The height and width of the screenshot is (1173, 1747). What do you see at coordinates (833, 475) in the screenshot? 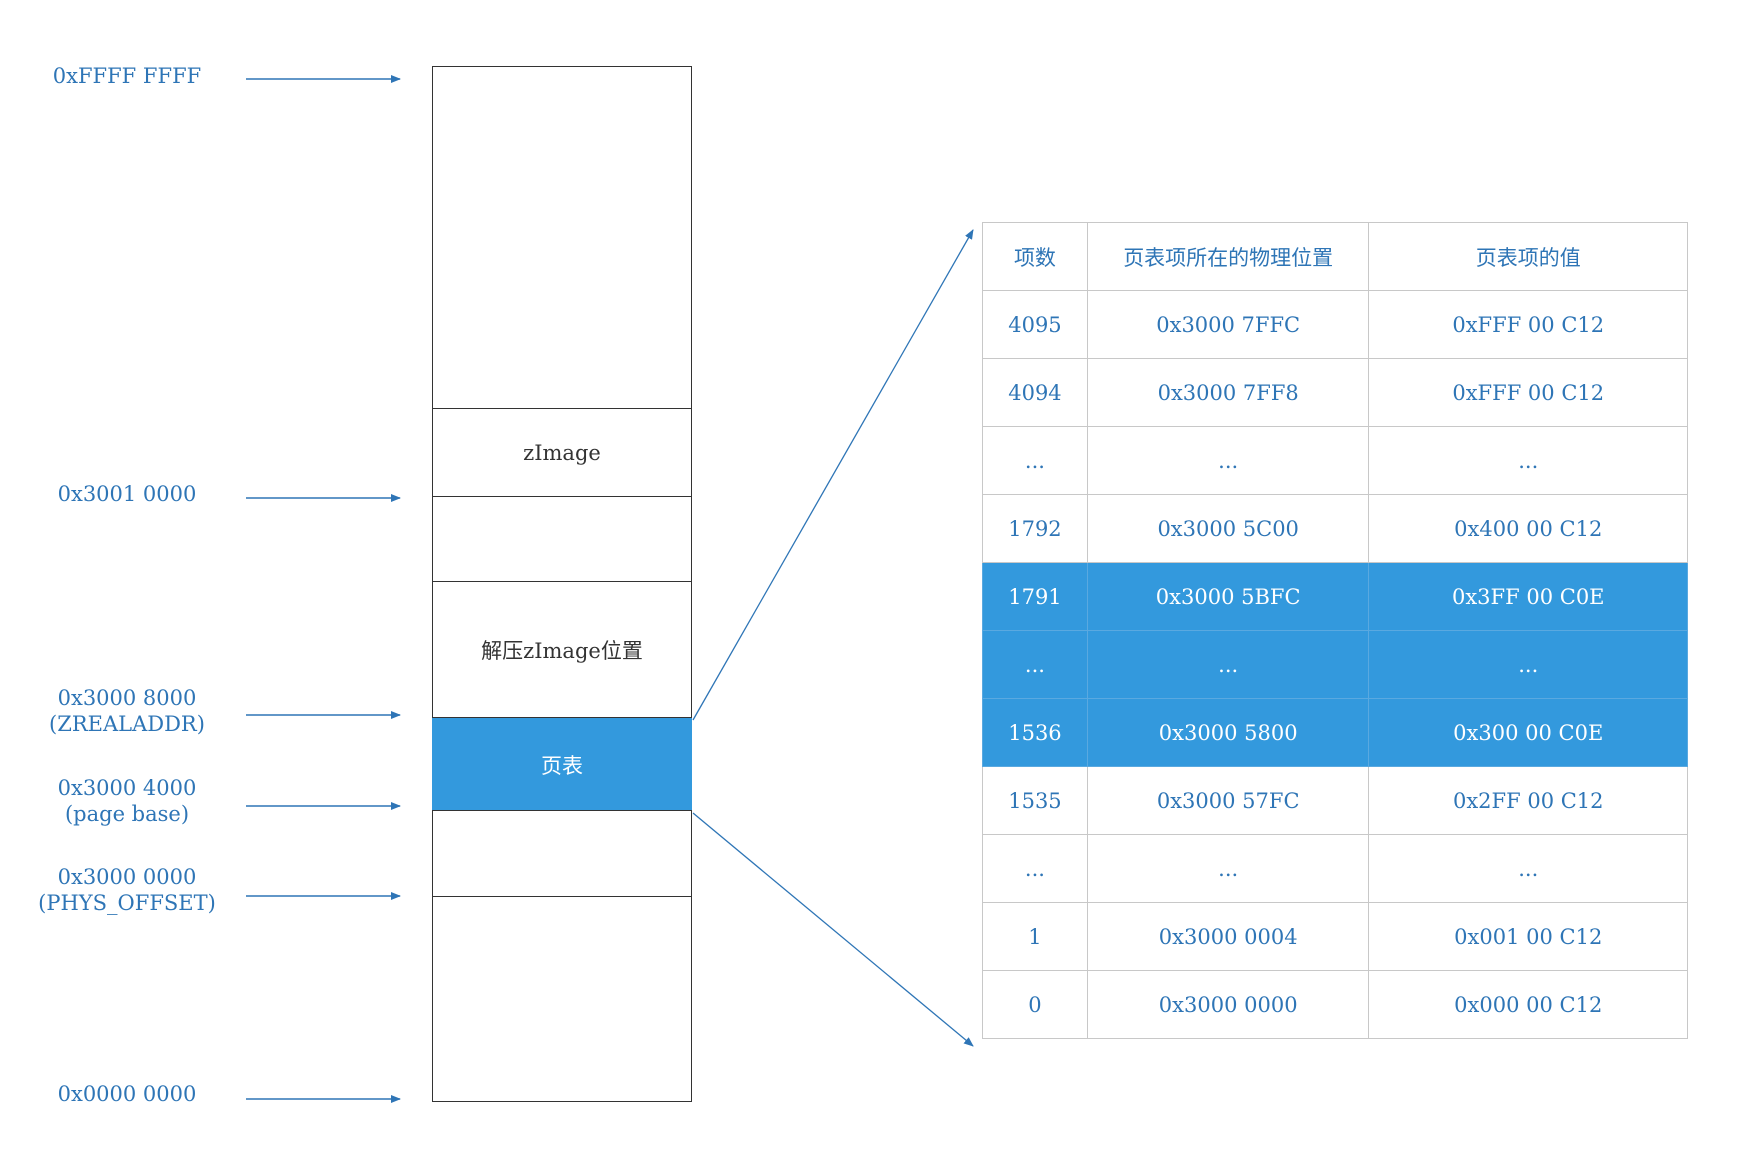
I see `connector-upper` at bounding box center [833, 475].